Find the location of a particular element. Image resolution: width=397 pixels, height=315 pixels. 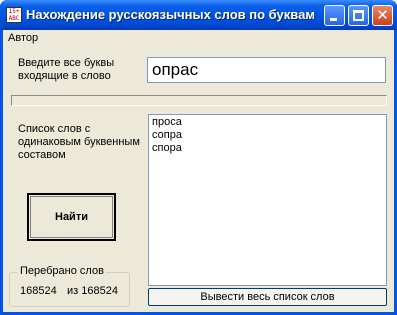

minimize-button is located at coordinates (334, 15).